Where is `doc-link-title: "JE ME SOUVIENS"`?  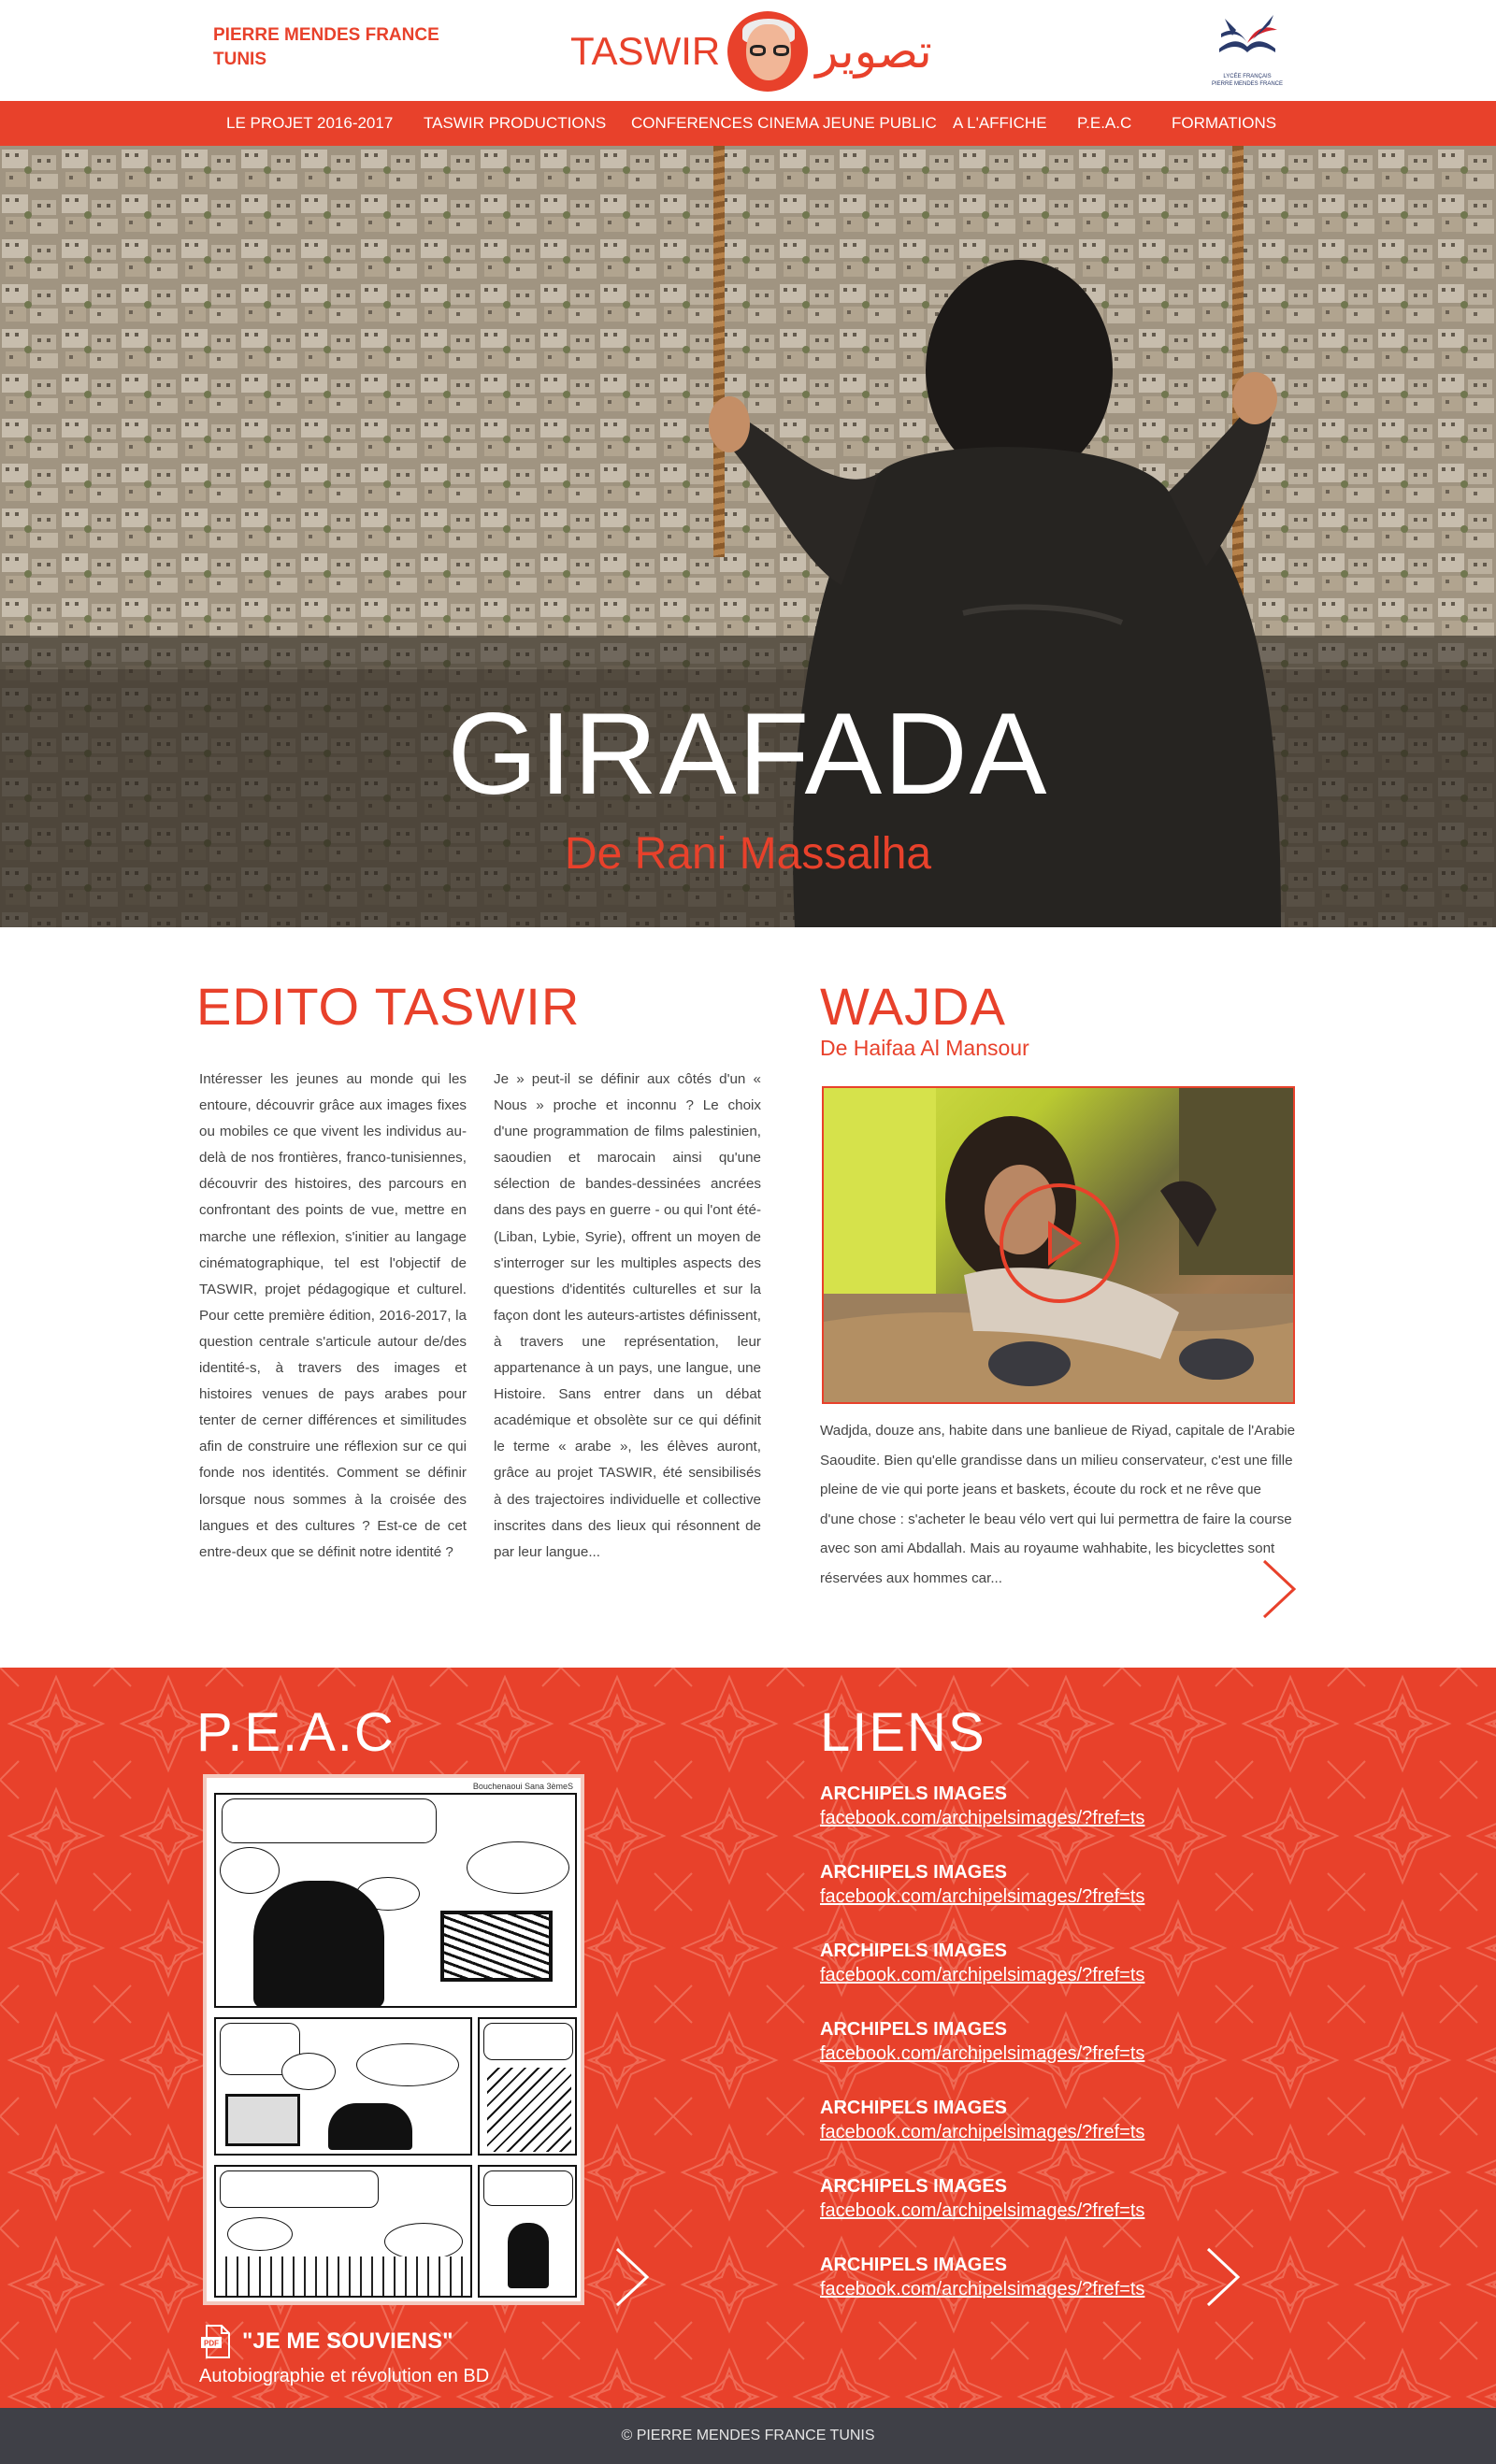
doc-link-title: "JE ME SOUVIENS" is located at coordinates (348, 2341).